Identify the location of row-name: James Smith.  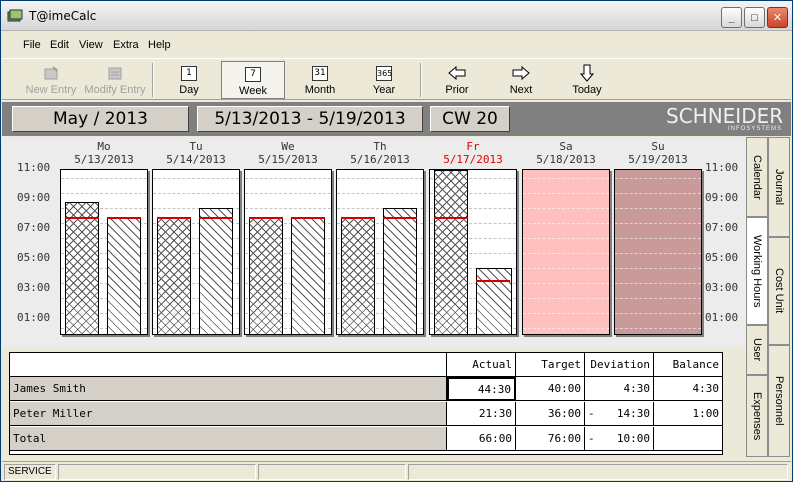
(228, 389).